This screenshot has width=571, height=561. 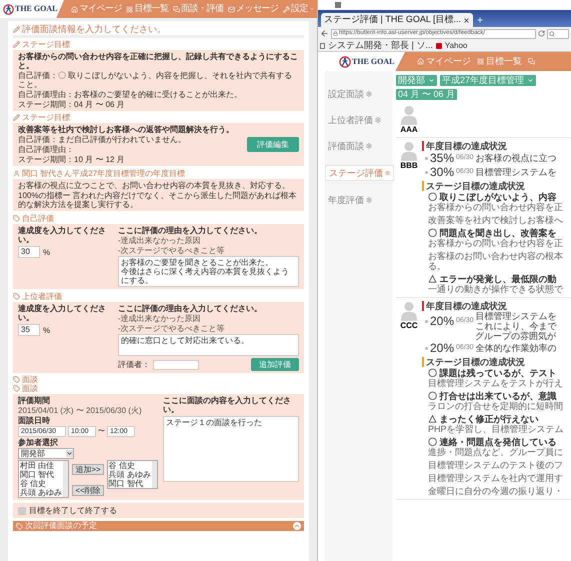 I want to click on stage-goal: 進捗・問題点など、グループ員に, so click(x=496, y=452).